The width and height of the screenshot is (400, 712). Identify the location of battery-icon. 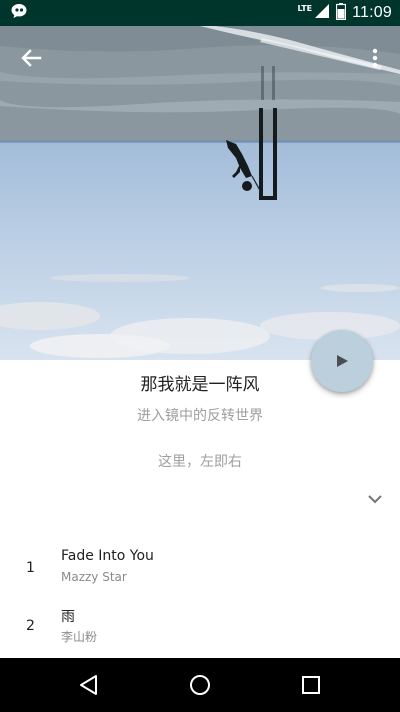
(341, 13).